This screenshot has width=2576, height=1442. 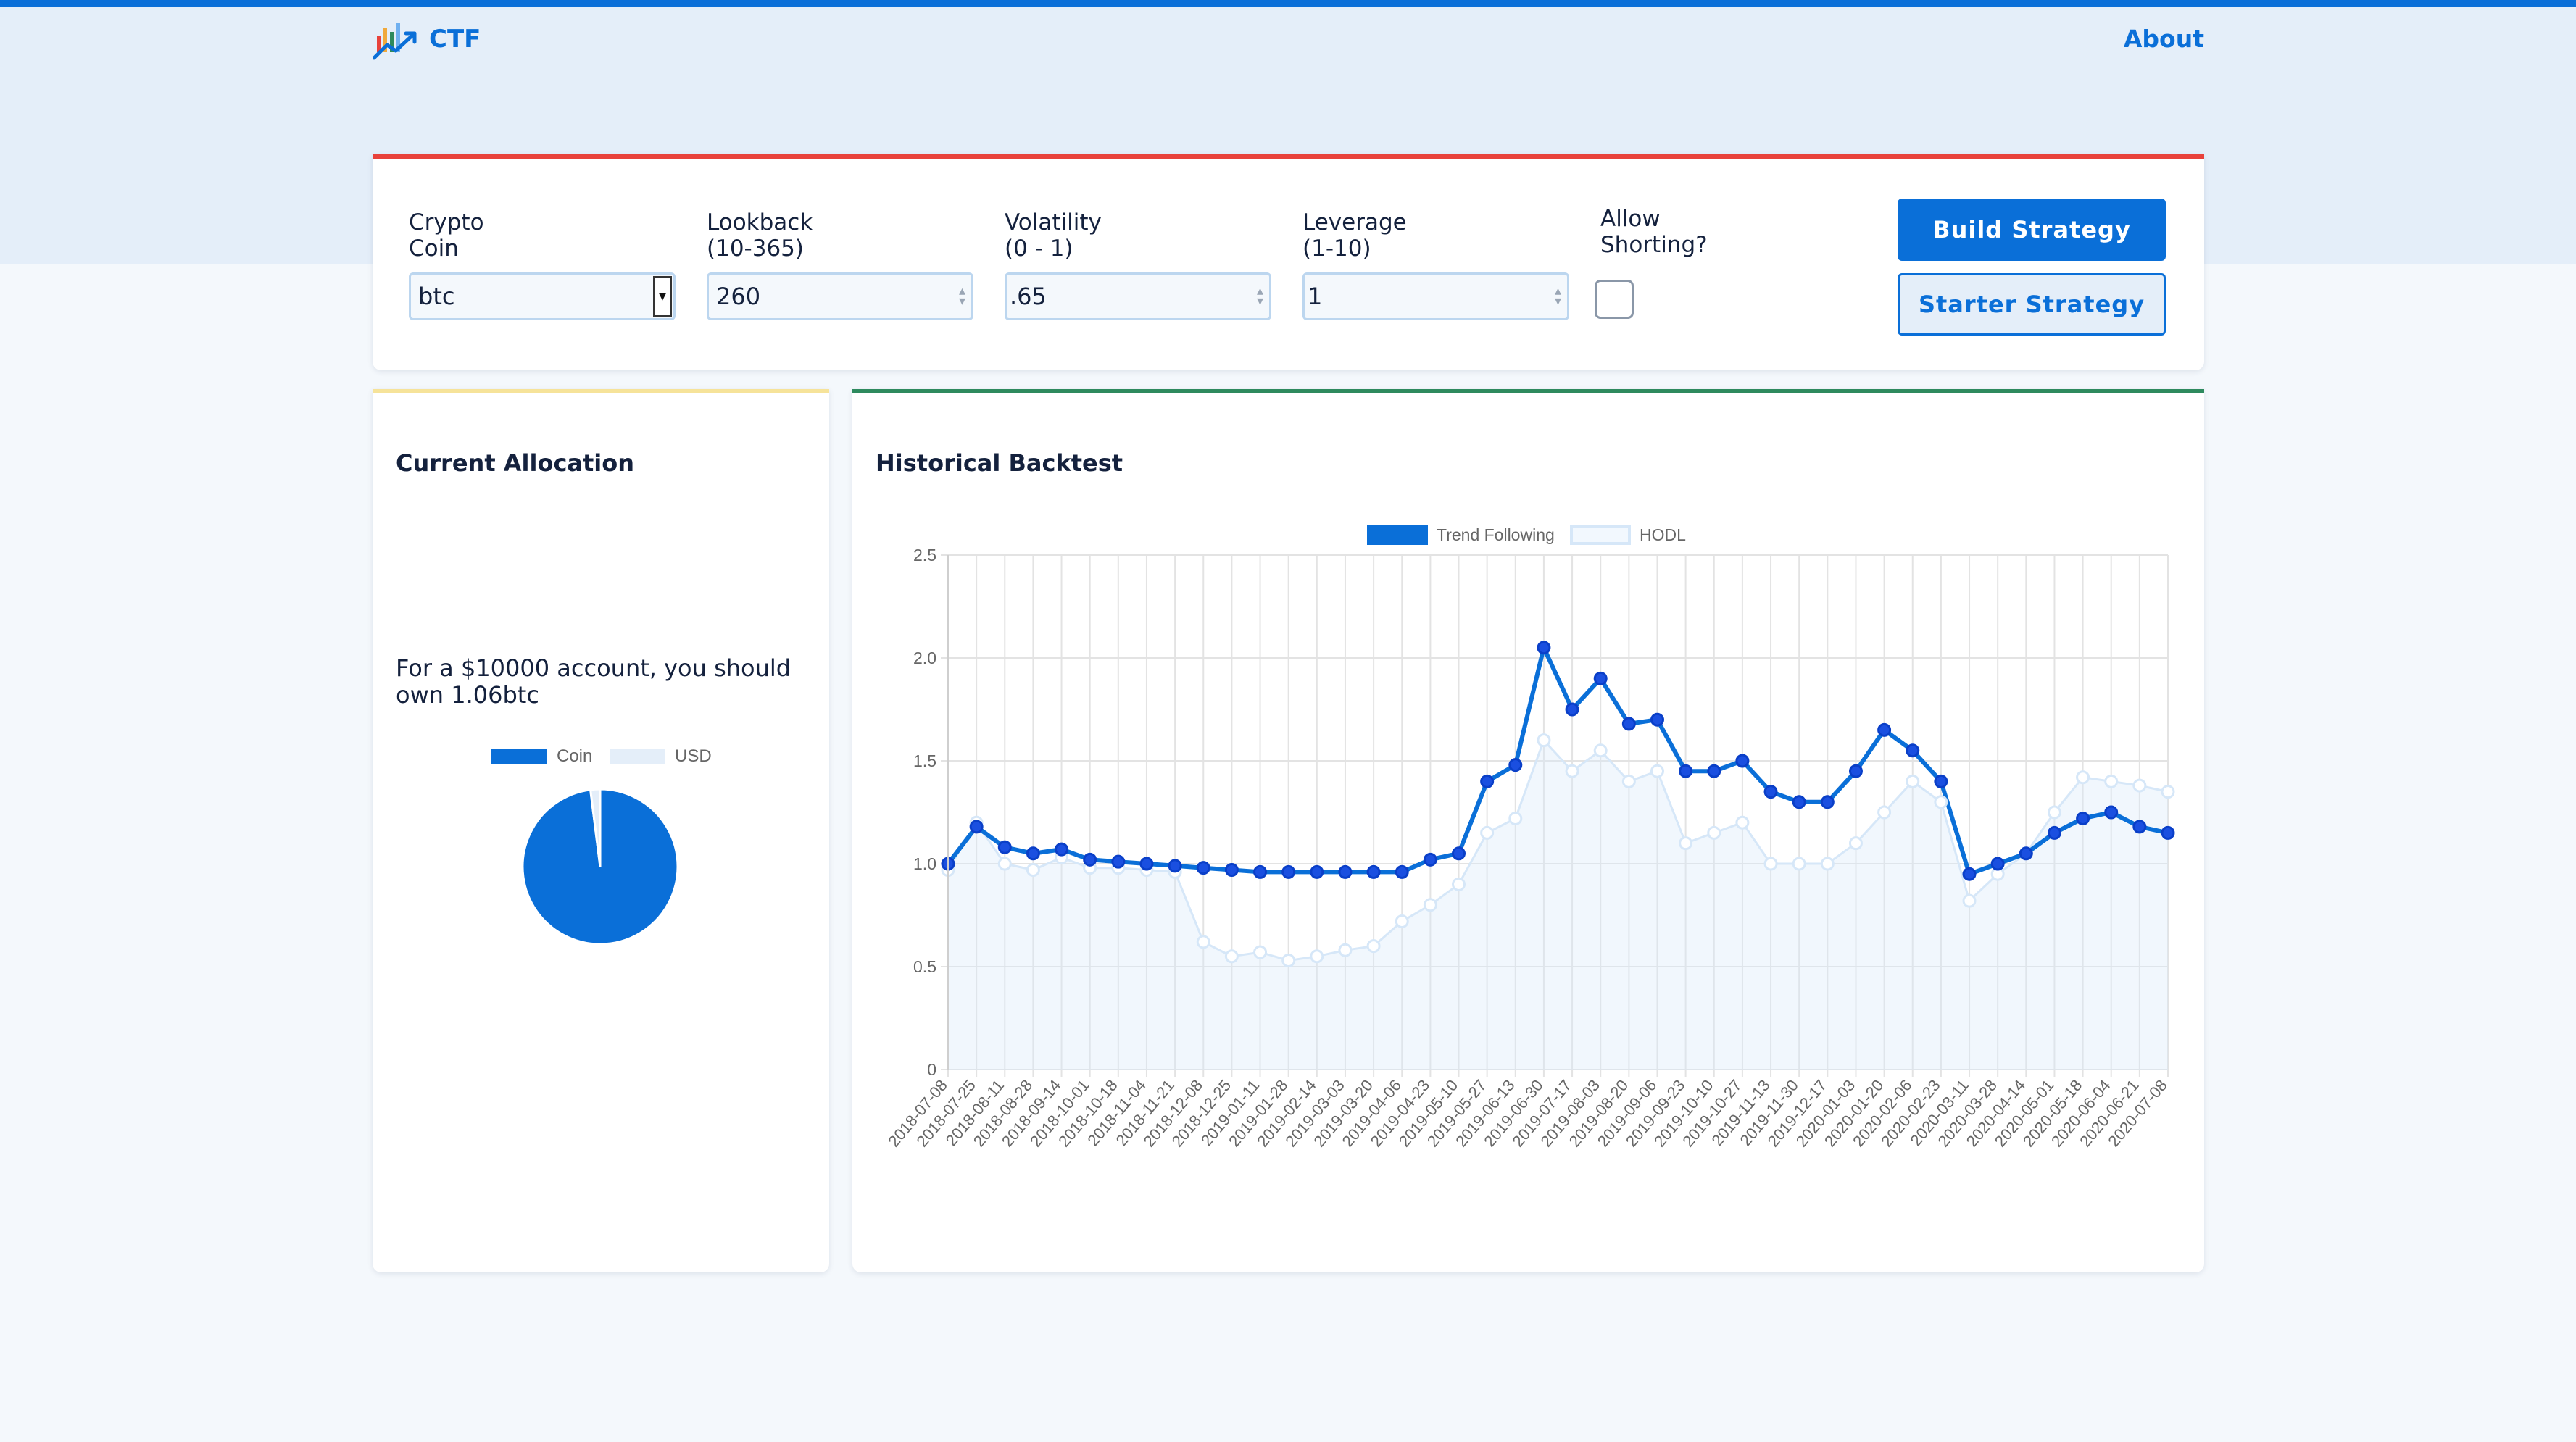 I want to click on chevron-down-icon: ▼, so click(x=662, y=297).